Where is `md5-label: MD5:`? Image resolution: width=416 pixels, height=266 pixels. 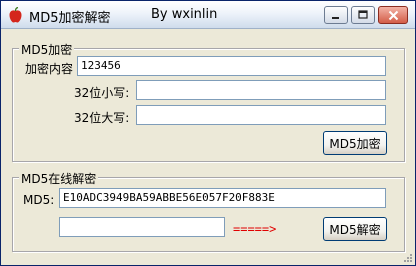
md5-label: MD5: is located at coordinates (39, 200).